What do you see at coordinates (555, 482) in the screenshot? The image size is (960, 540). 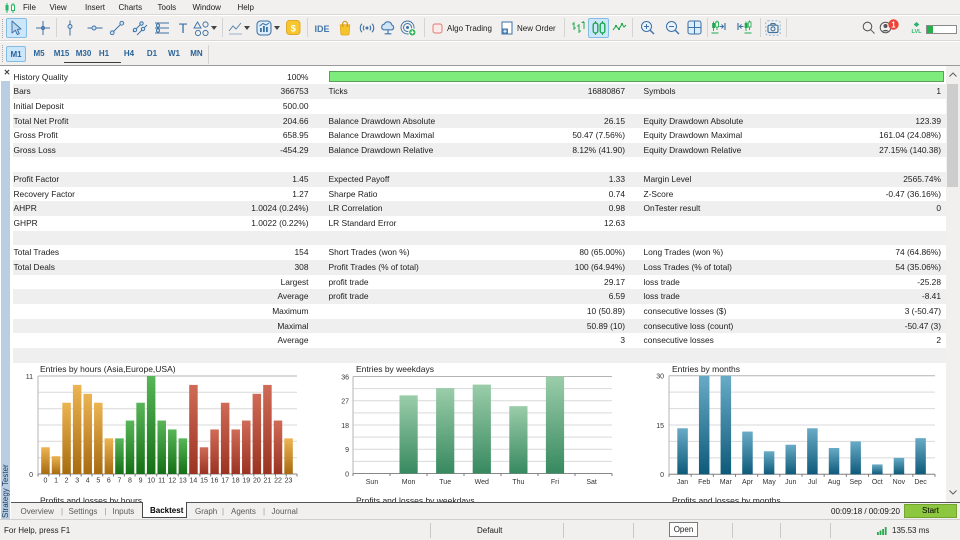 I see `svg-text: Fri` at bounding box center [555, 482].